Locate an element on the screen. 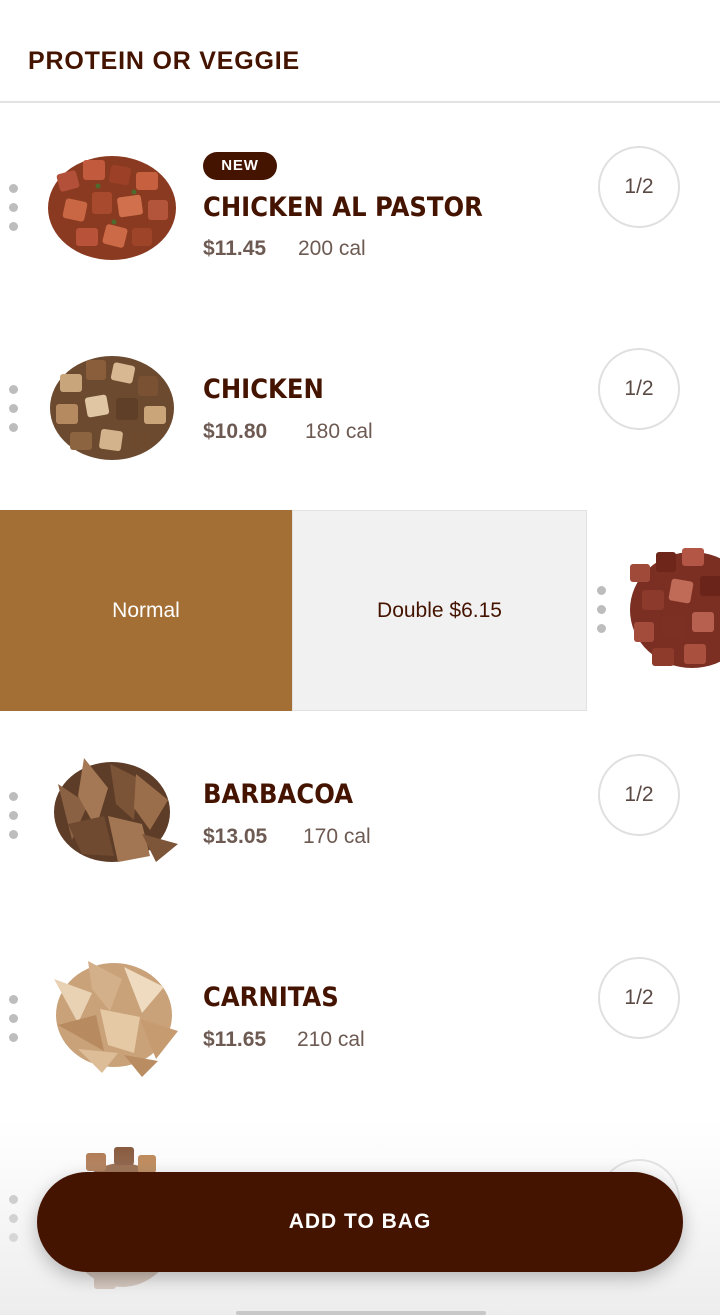  home-indicator is located at coordinates (361, 1313).